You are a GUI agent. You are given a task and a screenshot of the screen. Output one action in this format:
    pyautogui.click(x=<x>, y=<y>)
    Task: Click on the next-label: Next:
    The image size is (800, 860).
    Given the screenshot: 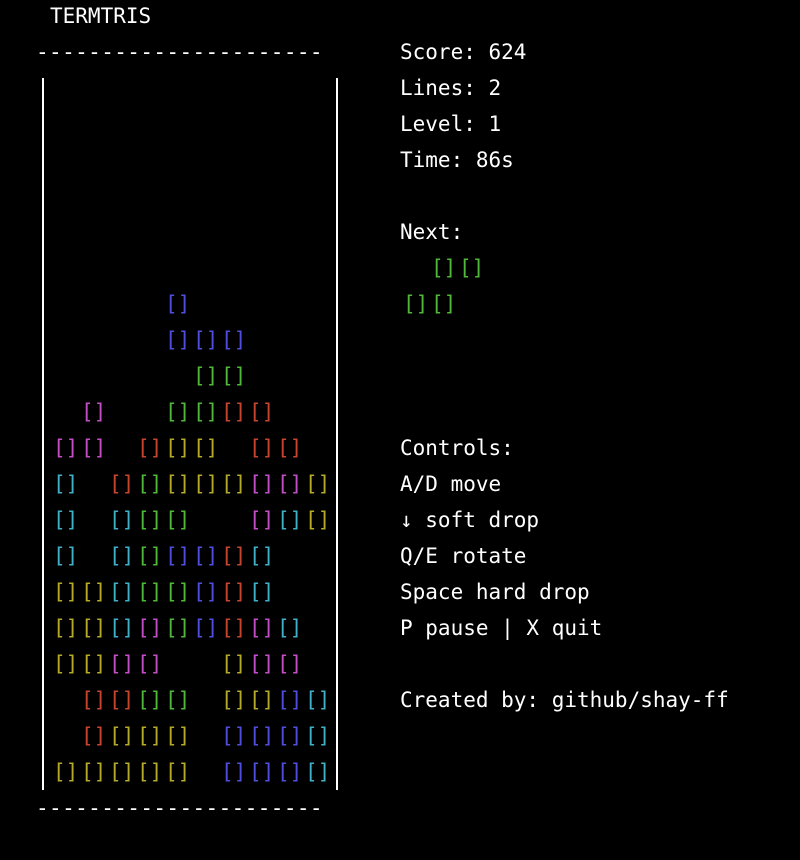 What is the action you would take?
    pyautogui.click(x=432, y=232)
    